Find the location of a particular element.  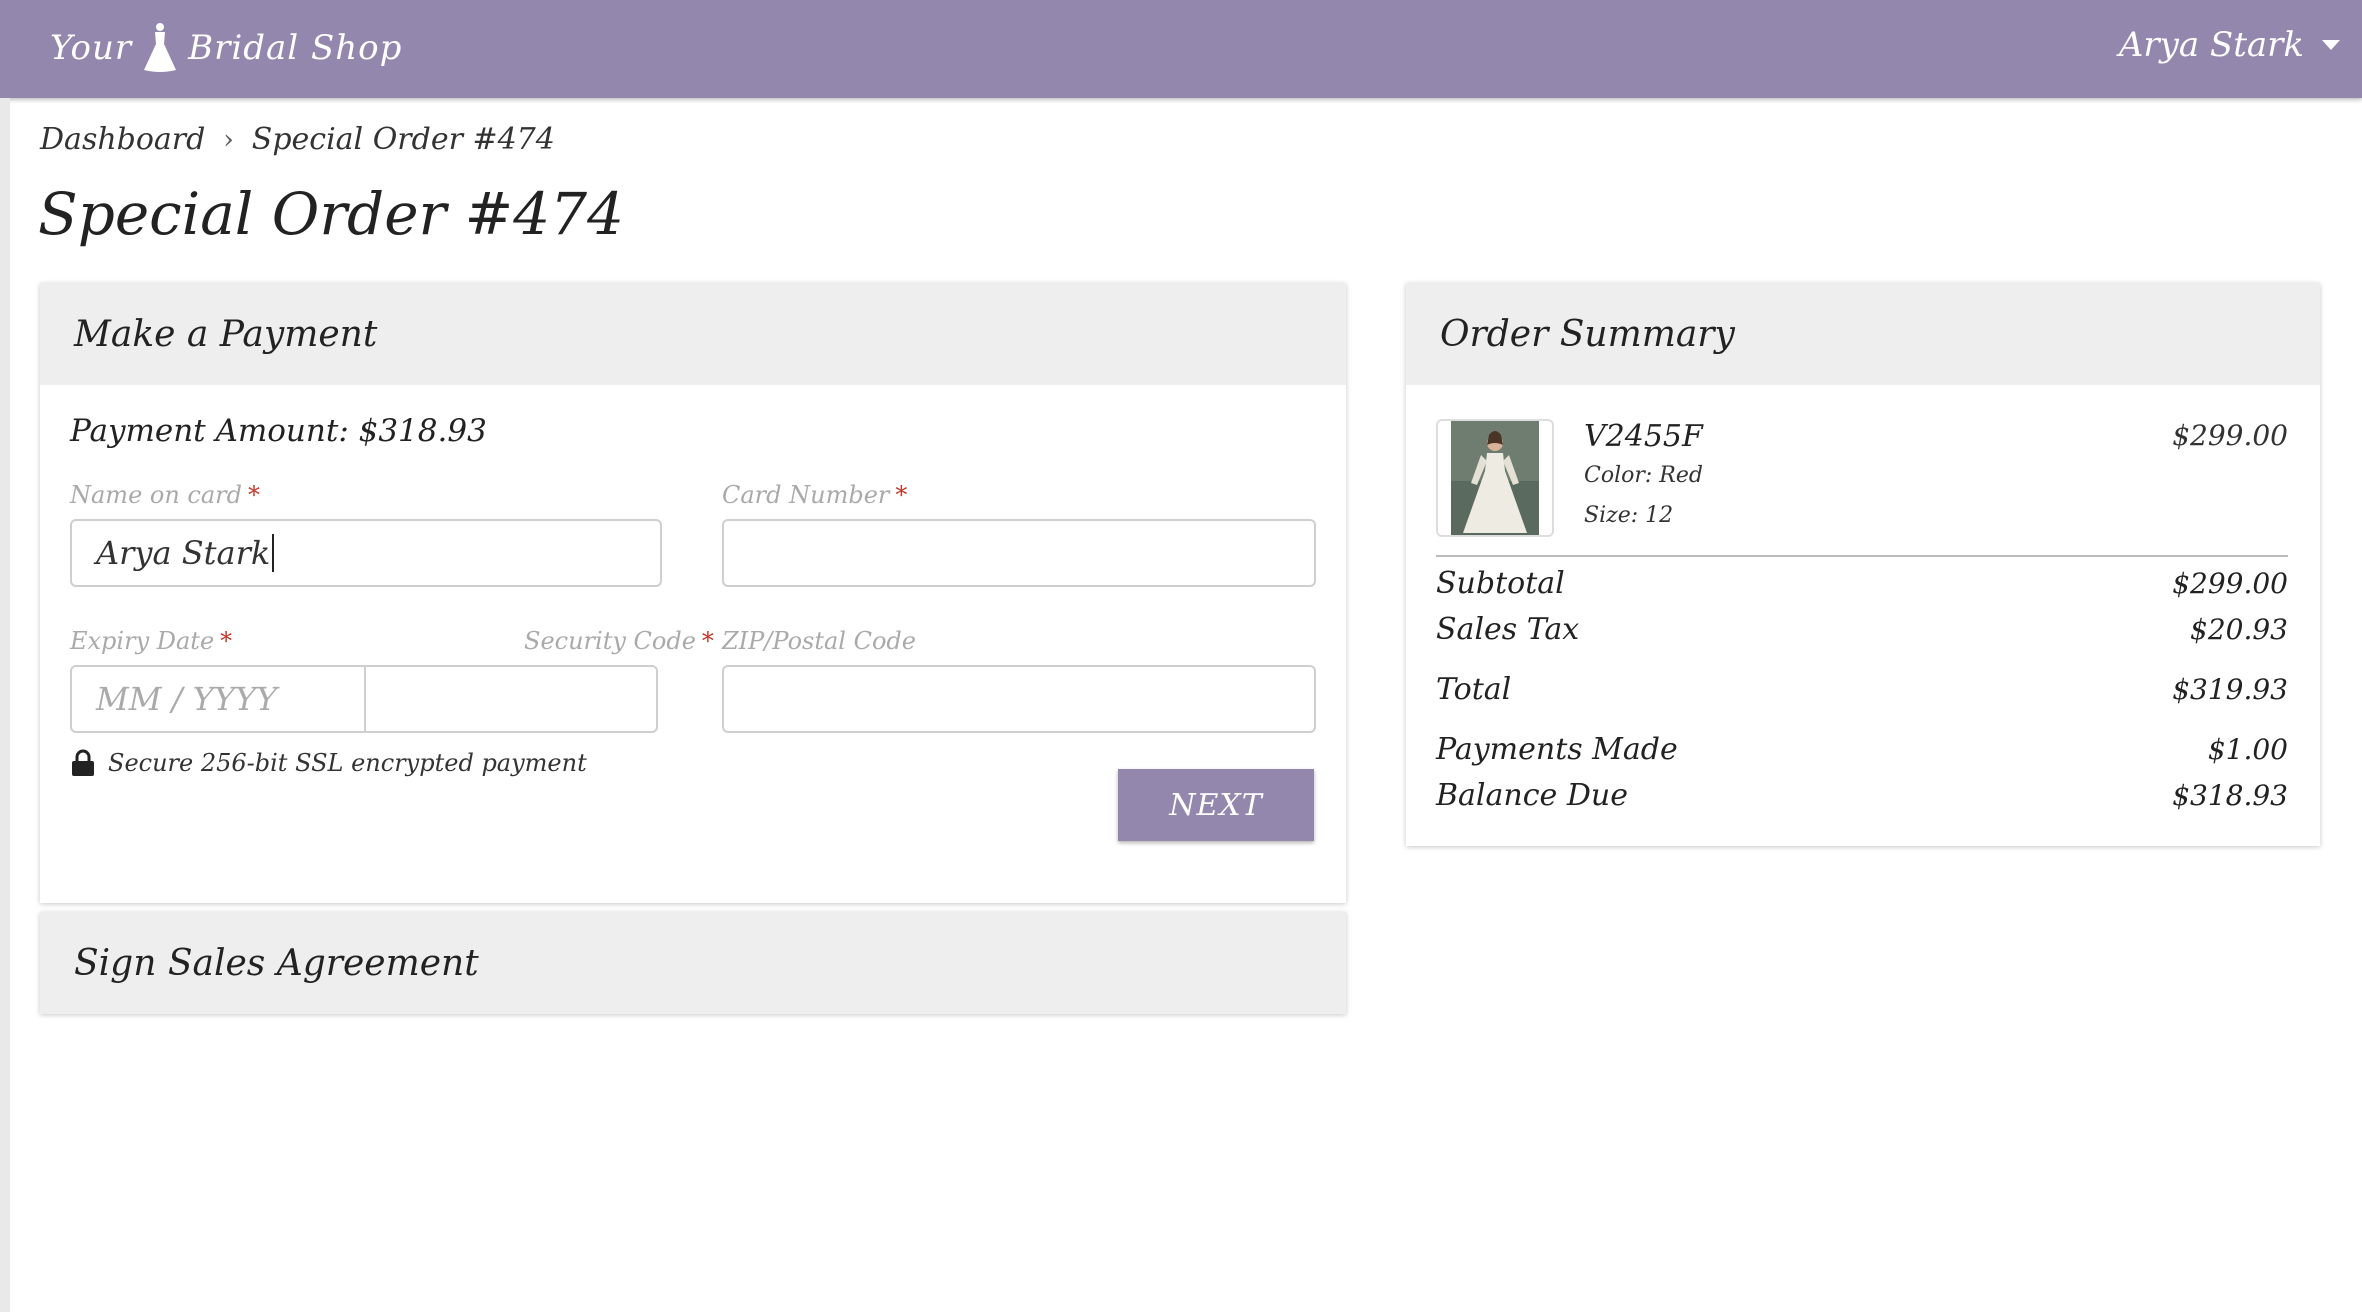

item-size: Size: 12 is located at coordinates (1629, 515).